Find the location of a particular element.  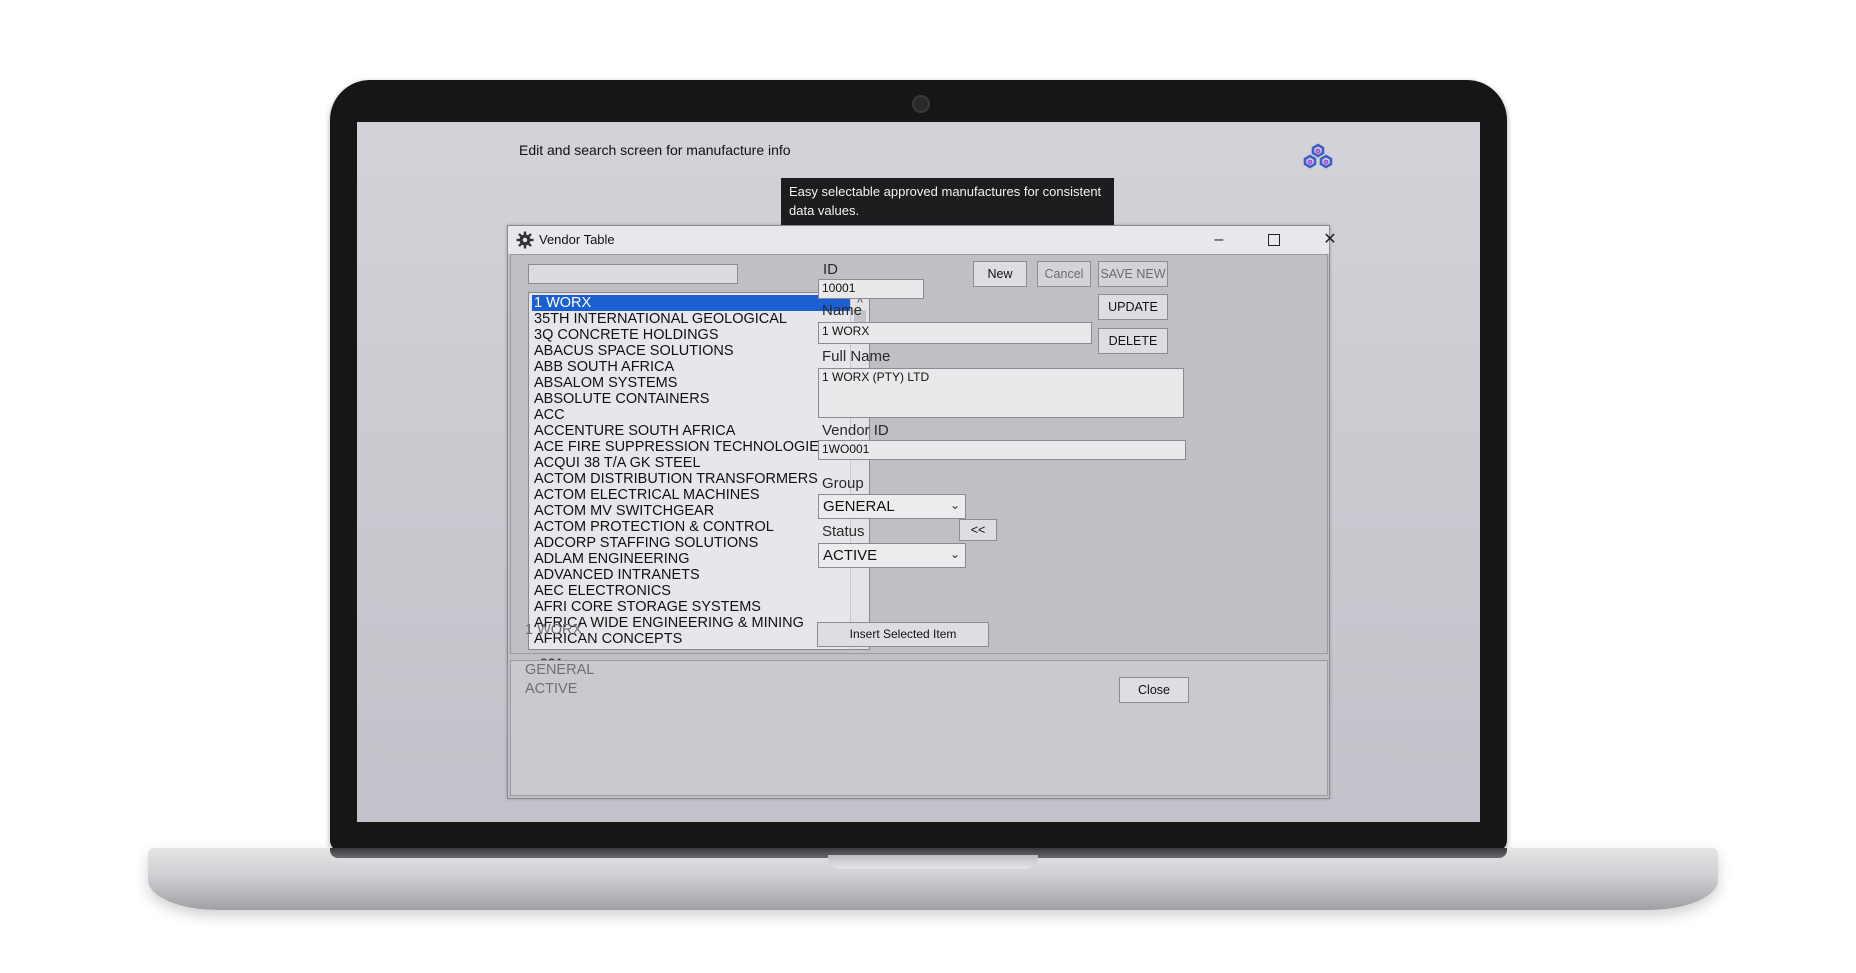

vendor-id-field: 1WO001 is located at coordinates (1002, 450).